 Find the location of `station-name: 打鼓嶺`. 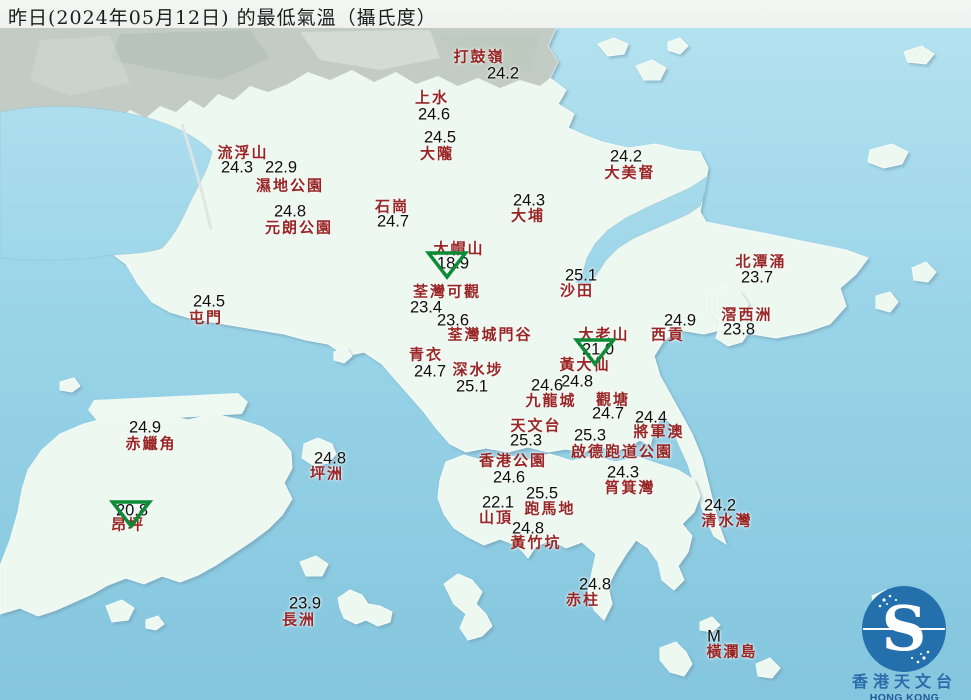

station-name: 打鼓嶺 is located at coordinates (479, 56).